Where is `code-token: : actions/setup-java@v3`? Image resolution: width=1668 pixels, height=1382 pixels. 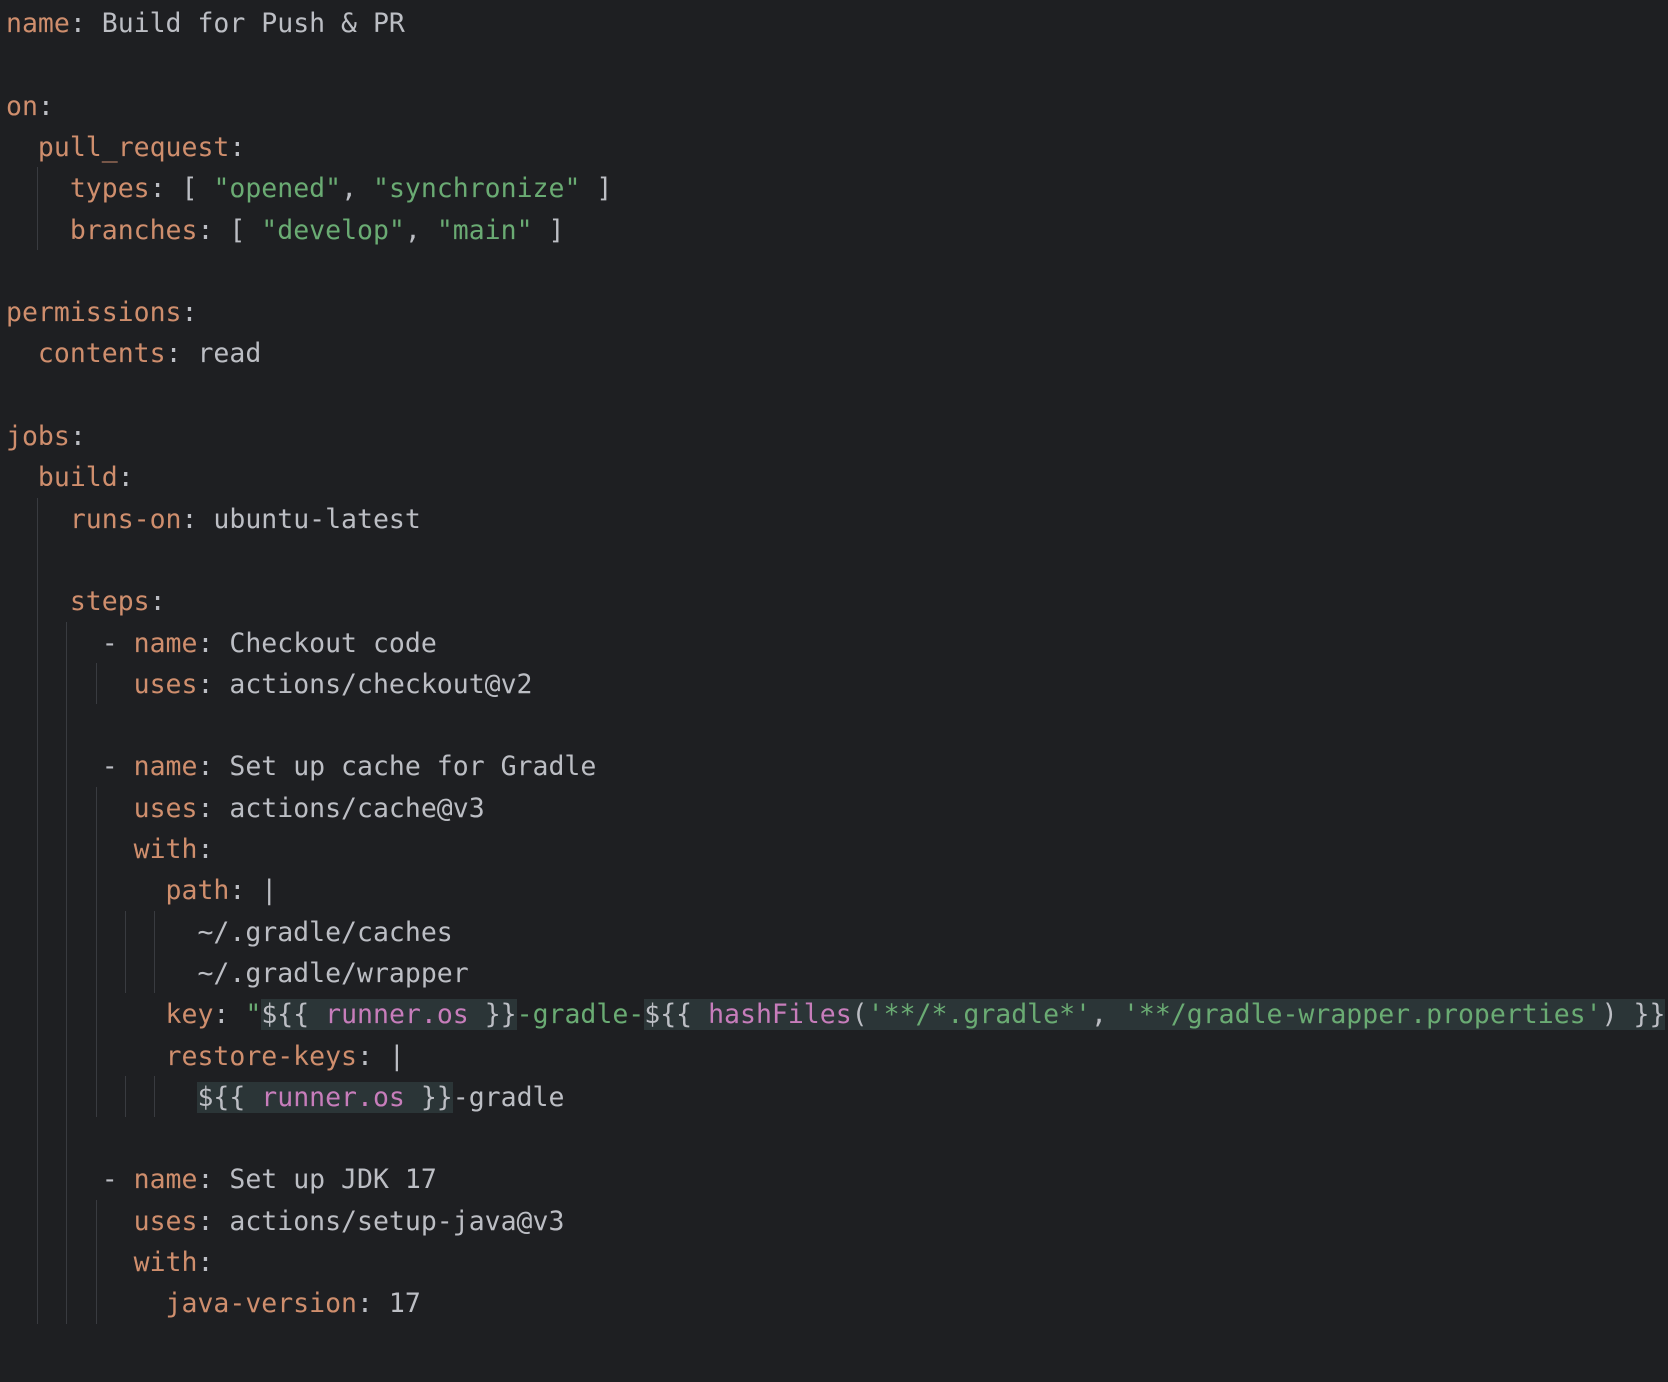 code-token: : actions/setup-java@v3 is located at coordinates (381, 1221).